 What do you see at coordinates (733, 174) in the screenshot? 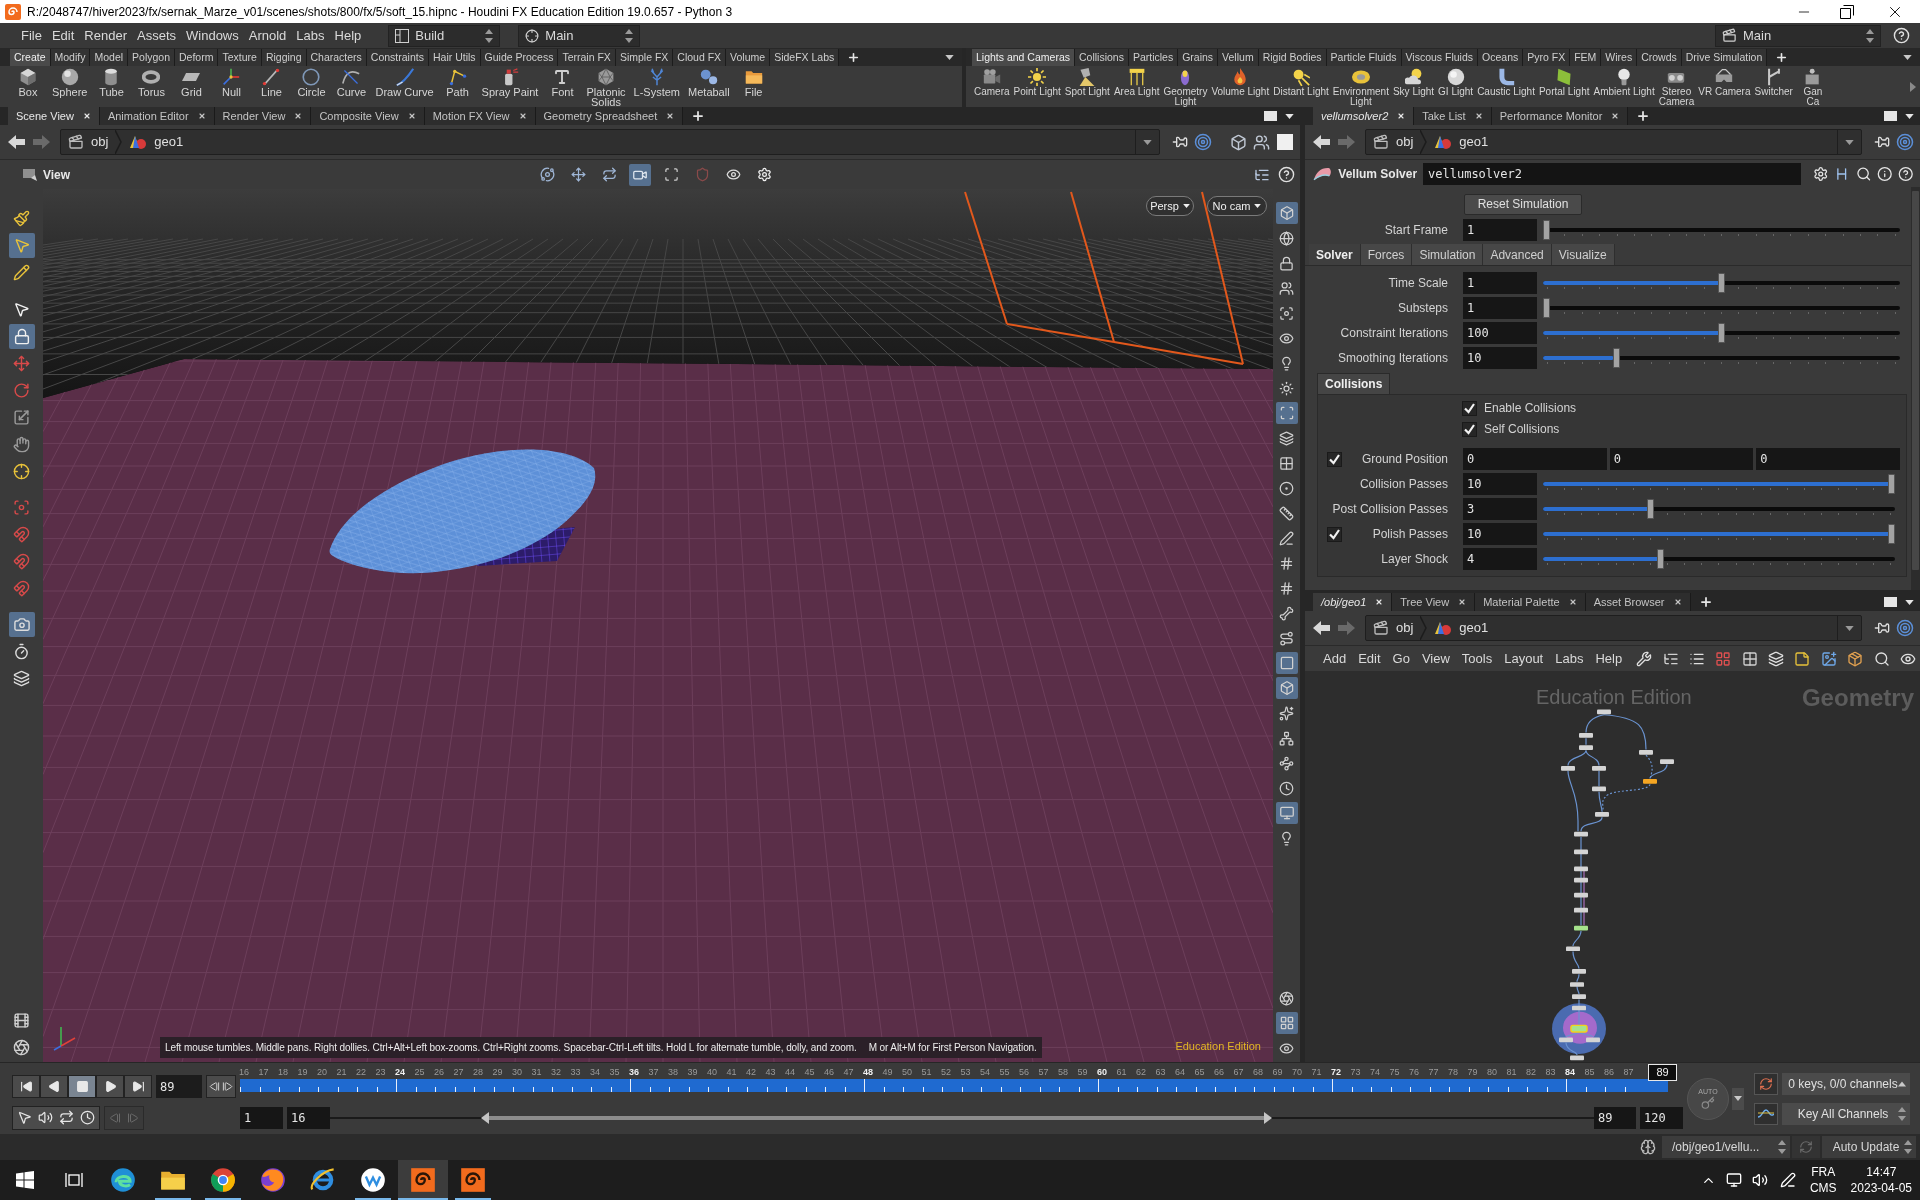
I see `eye-icon` at bounding box center [733, 174].